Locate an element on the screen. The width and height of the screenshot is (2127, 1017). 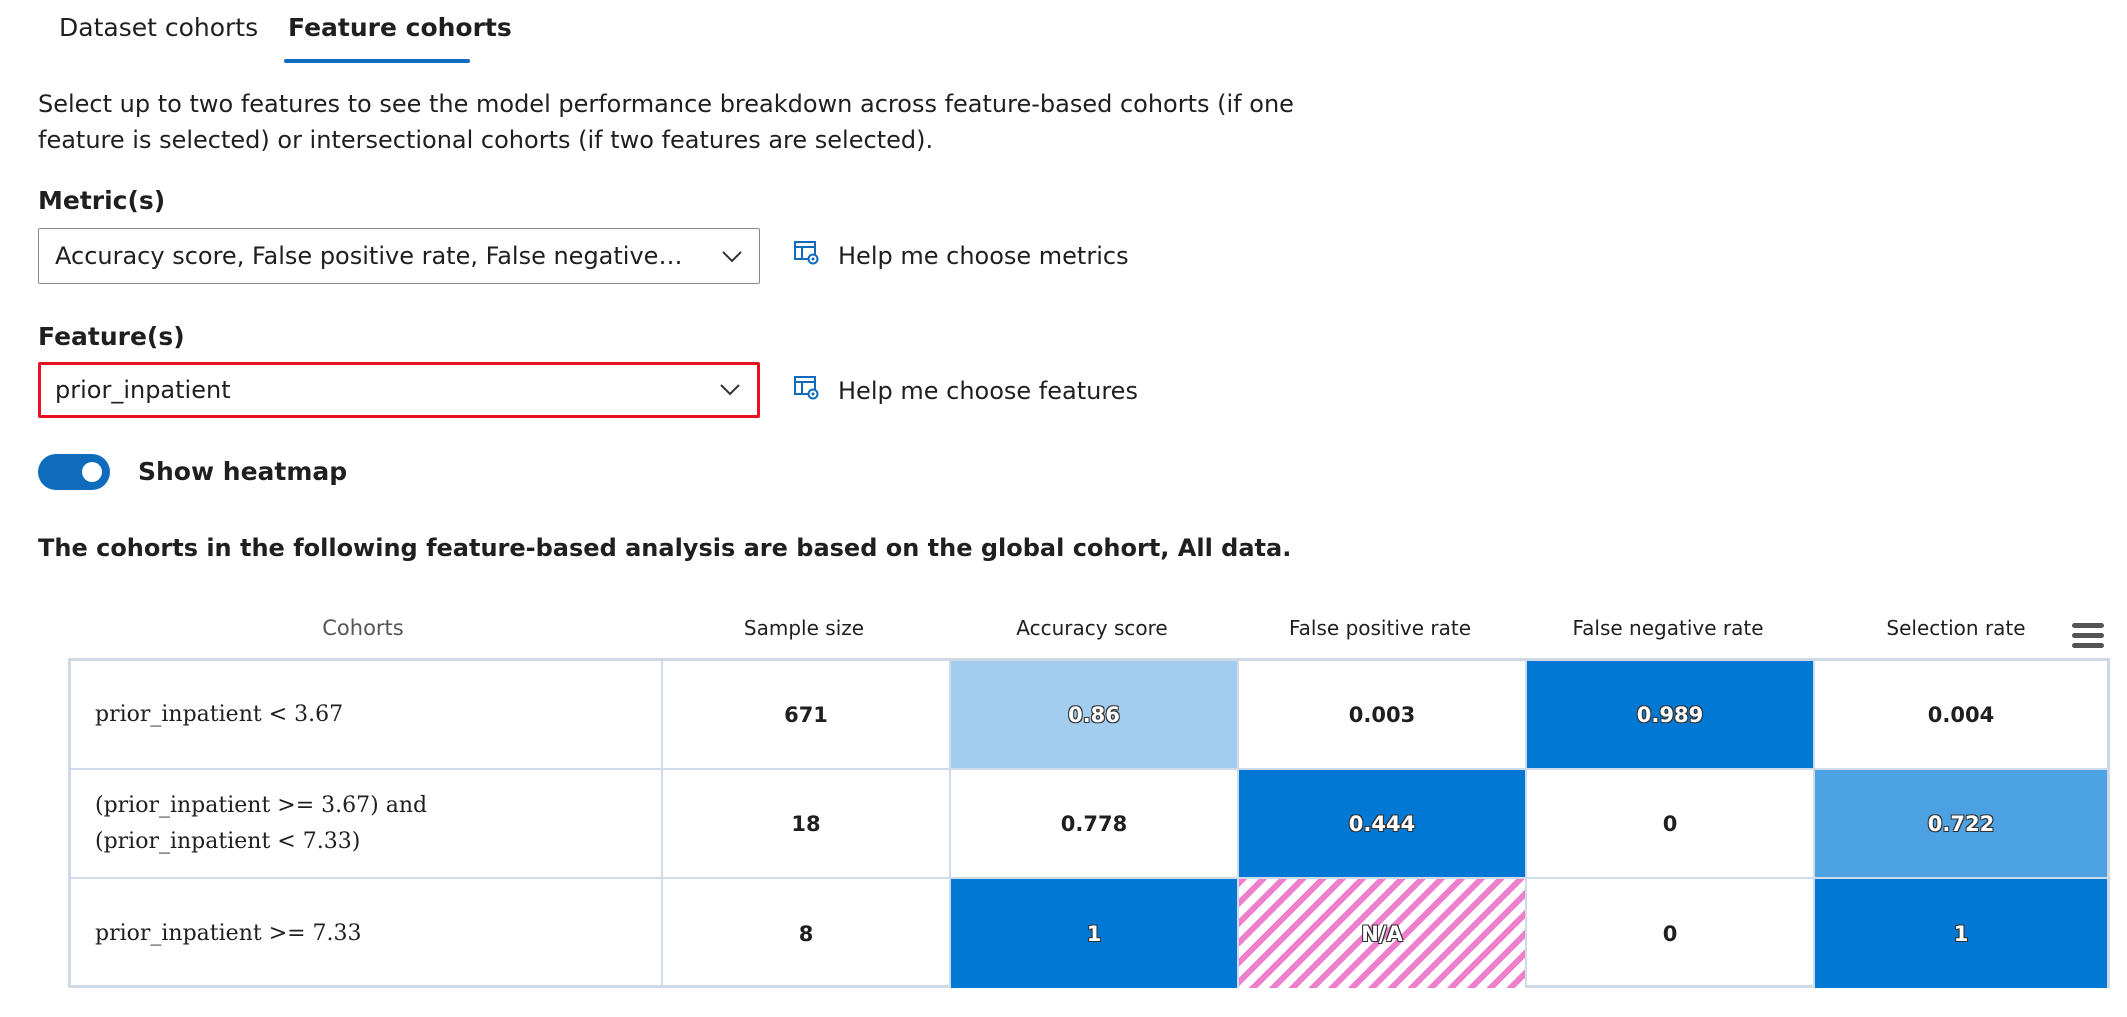
accuracy-cell: 0.86 is located at coordinates (1095, 715).